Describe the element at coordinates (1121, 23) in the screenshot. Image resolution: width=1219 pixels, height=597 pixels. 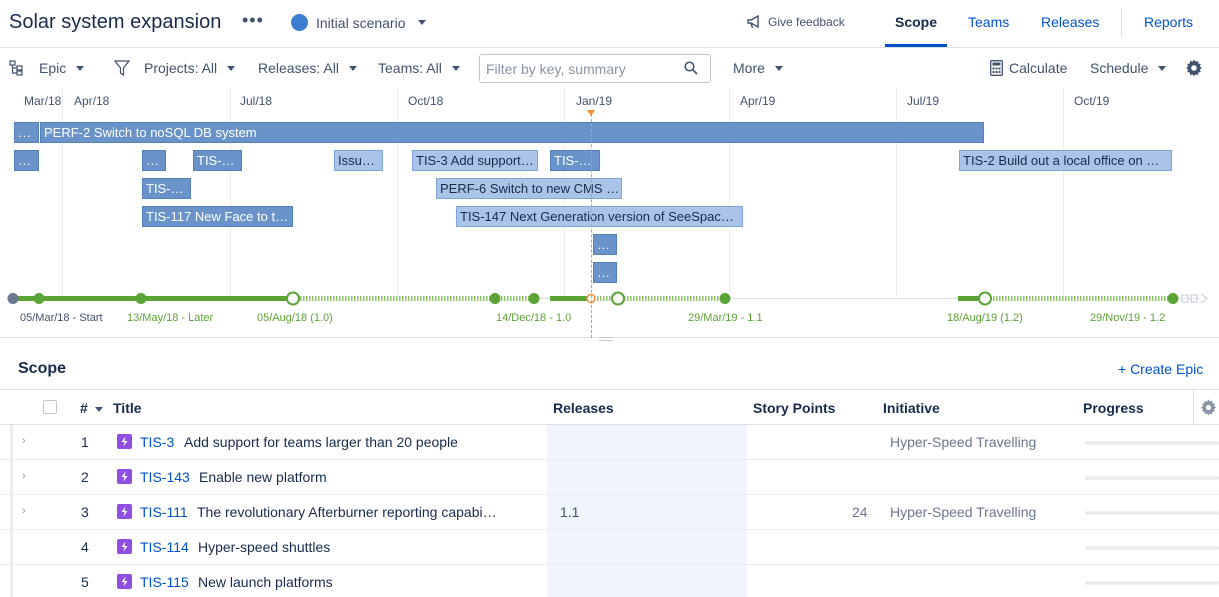
I see `nav-divider` at that location.